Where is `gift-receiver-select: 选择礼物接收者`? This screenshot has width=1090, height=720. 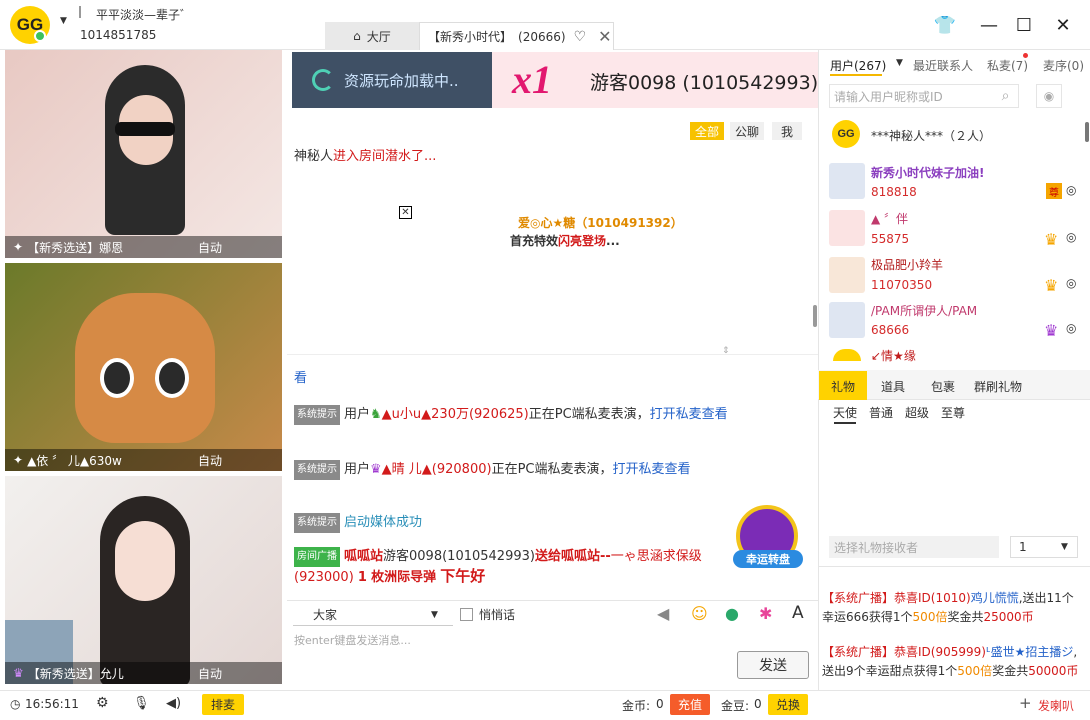 gift-receiver-select: 选择礼物接收者 is located at coordinates (914, 547).